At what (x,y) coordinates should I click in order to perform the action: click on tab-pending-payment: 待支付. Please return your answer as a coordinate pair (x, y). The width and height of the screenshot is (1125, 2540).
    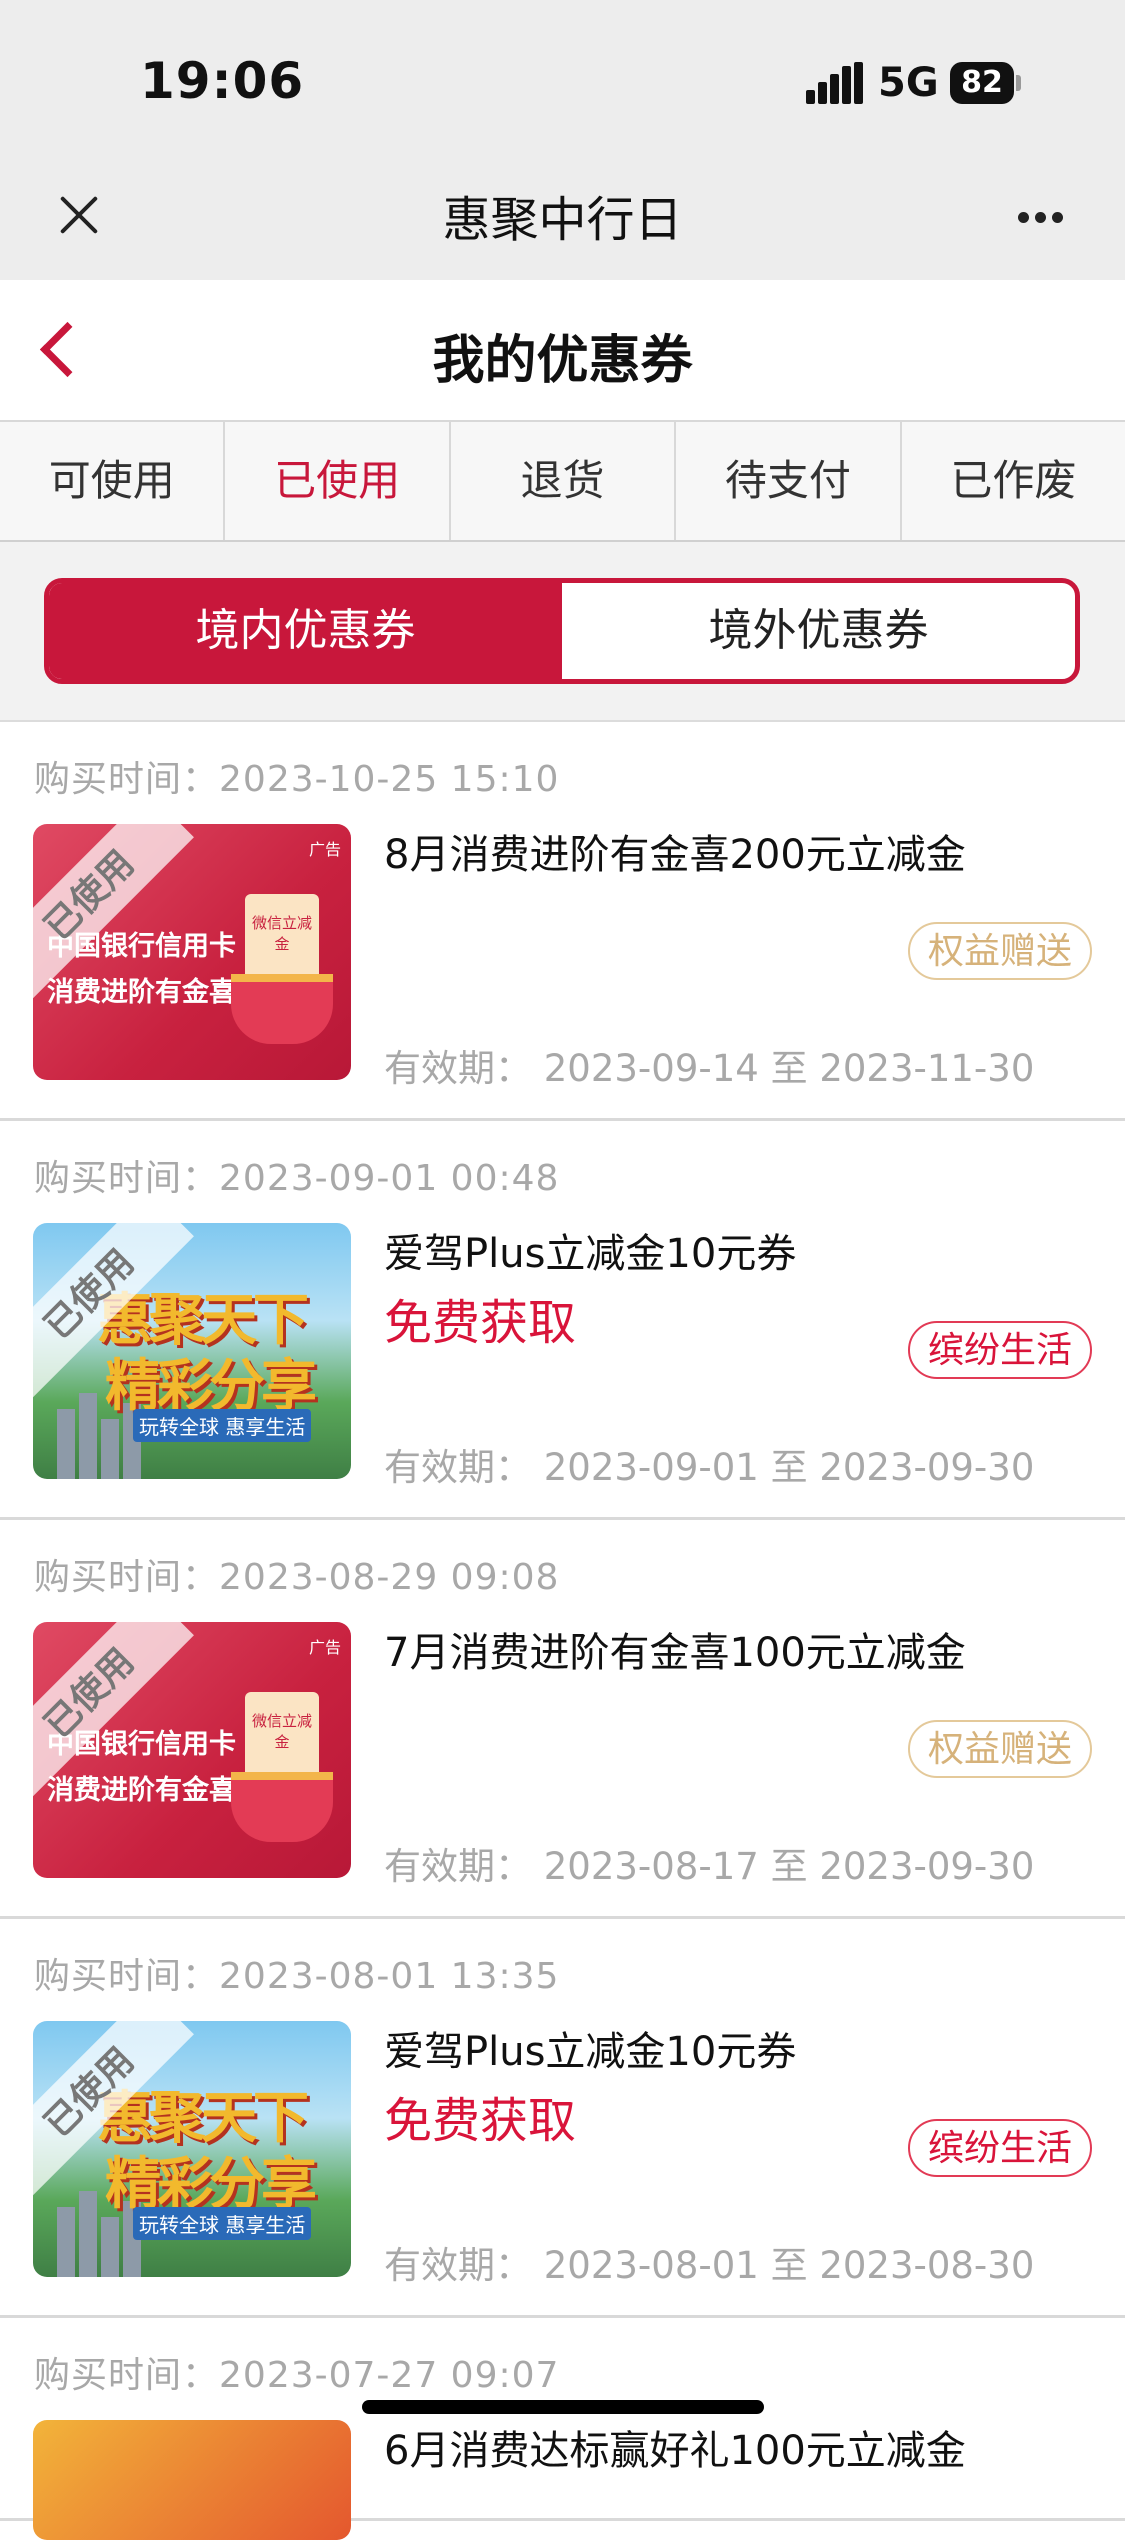
    Looking at the image, I should click on (789, 481).